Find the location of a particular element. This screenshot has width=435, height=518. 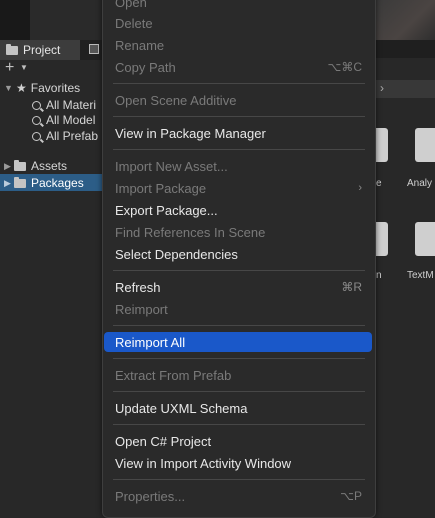

tree-item-packages: ▶ Packages is located at coordinates (42, 183).